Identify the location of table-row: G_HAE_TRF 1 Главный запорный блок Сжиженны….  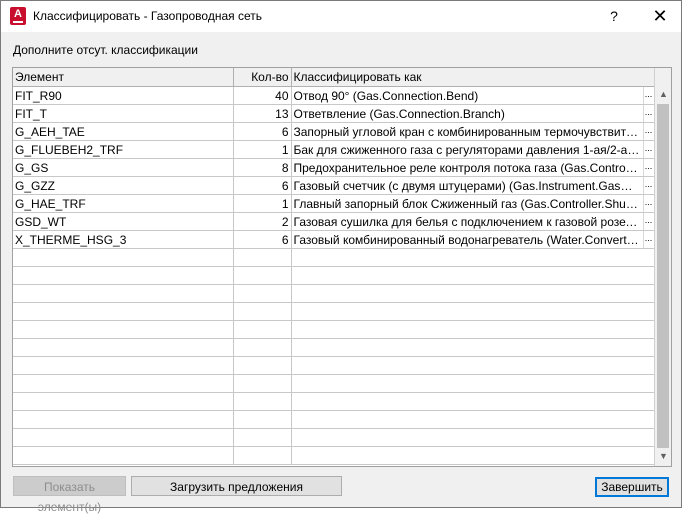
(334, 203).